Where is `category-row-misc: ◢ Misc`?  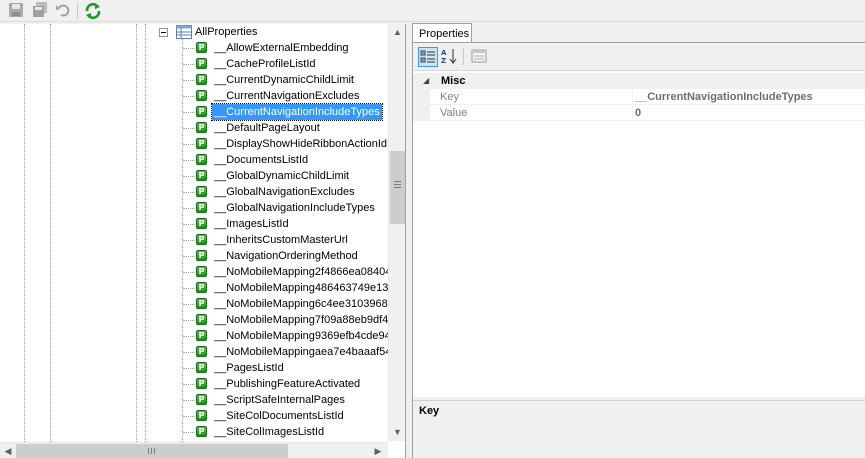 category-row-misc: ◢ Misc is located at coordinates (639, 81).